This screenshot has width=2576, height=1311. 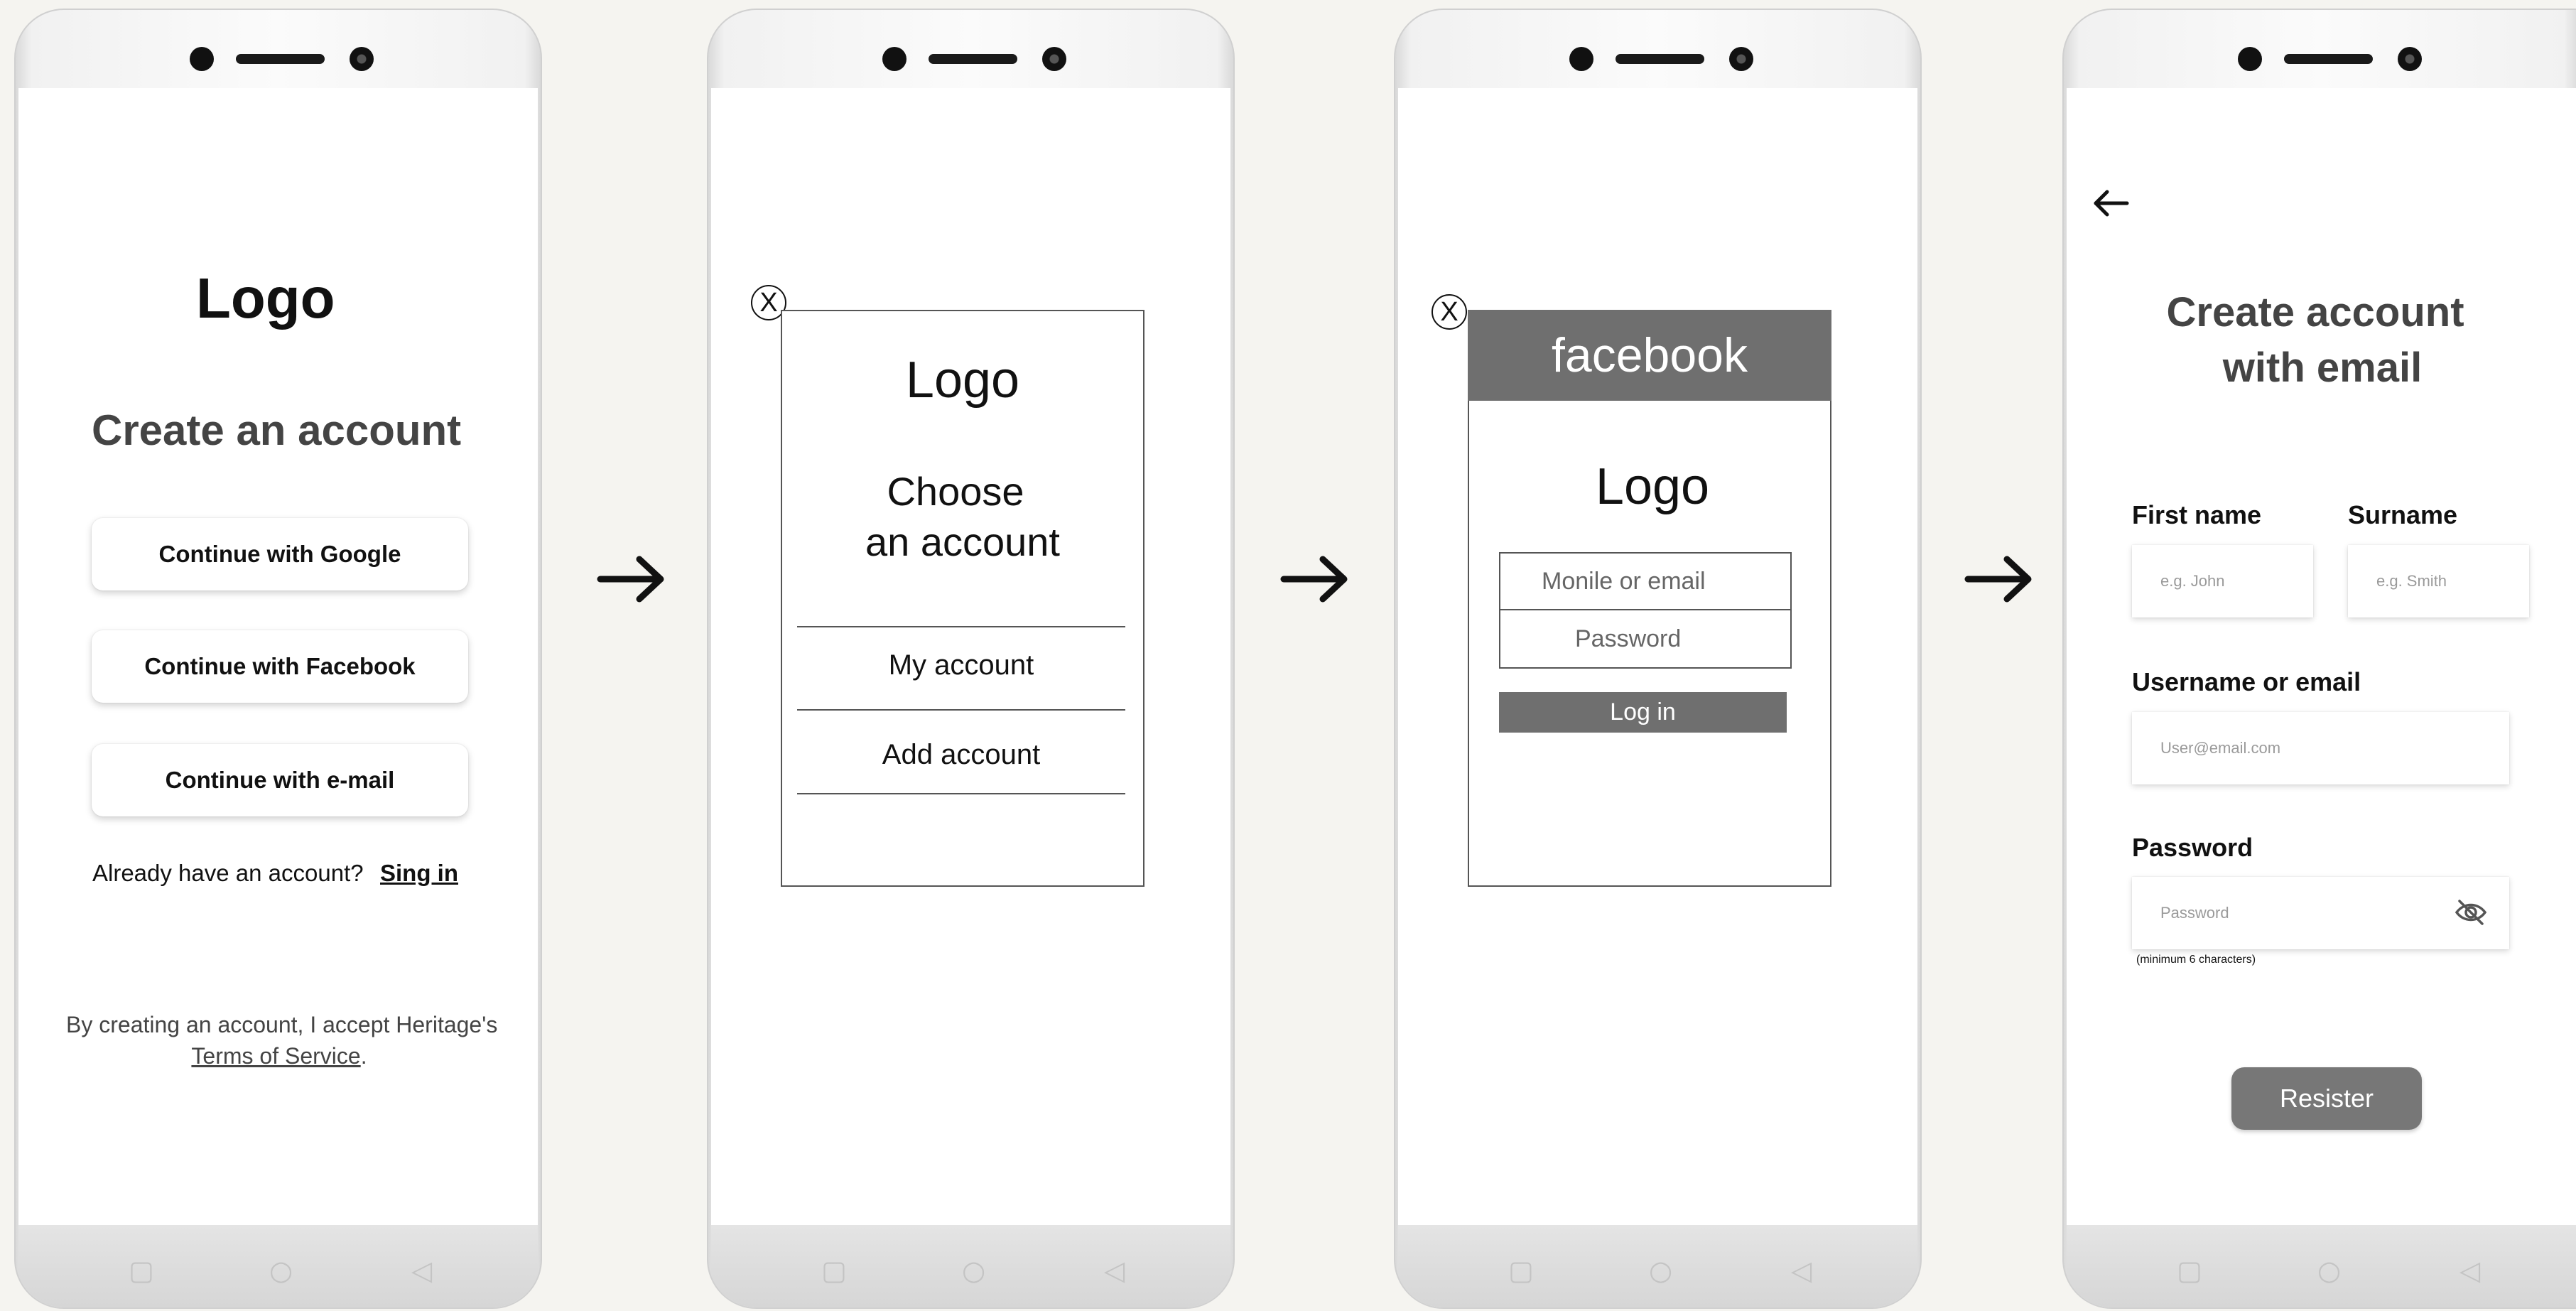 What do you see at coordinates (961, 755) in the screenshot?
I see `add-account-option: Add account` at bounding box center [961, 755].